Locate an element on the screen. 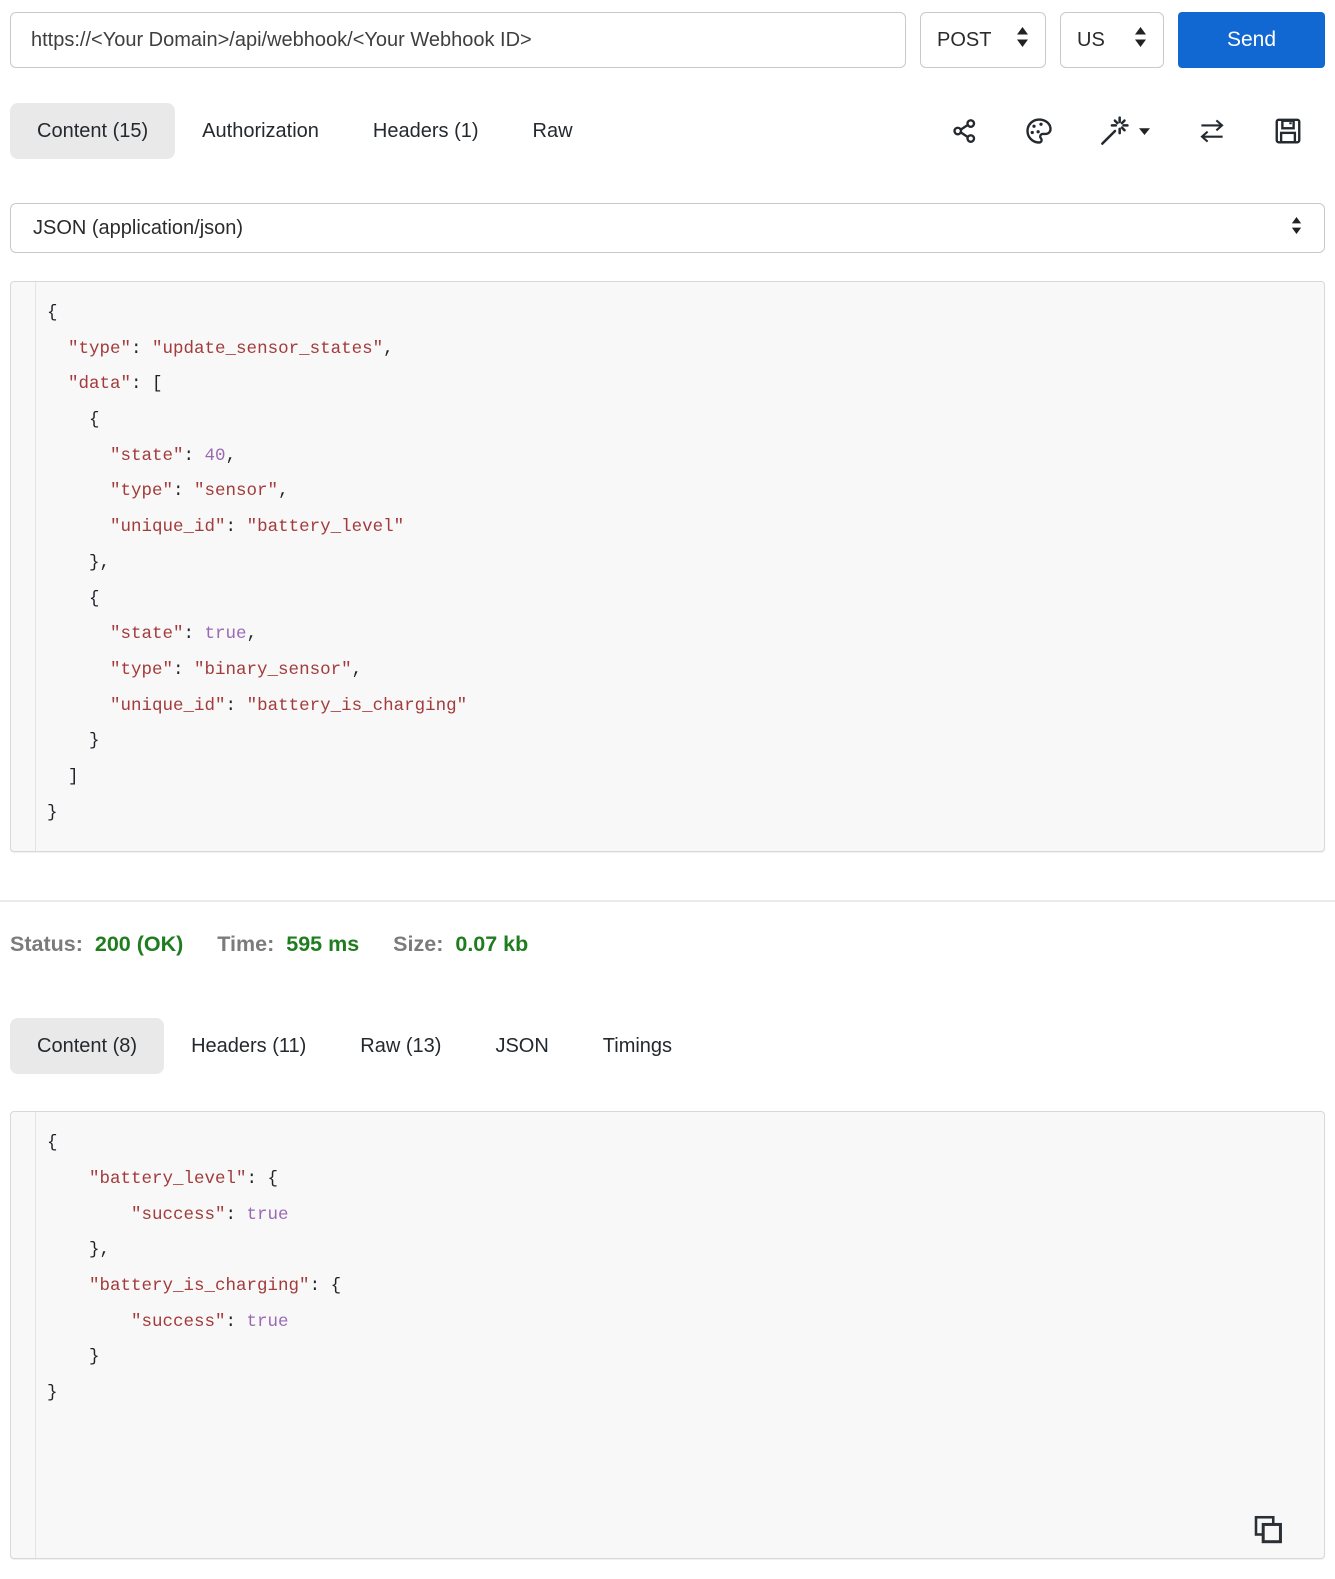 Image resolution: width=1335 pixels, height=1579 pixels. code-line: "unique_id": "battery_is_charging" is located at coordinates (289, 705).